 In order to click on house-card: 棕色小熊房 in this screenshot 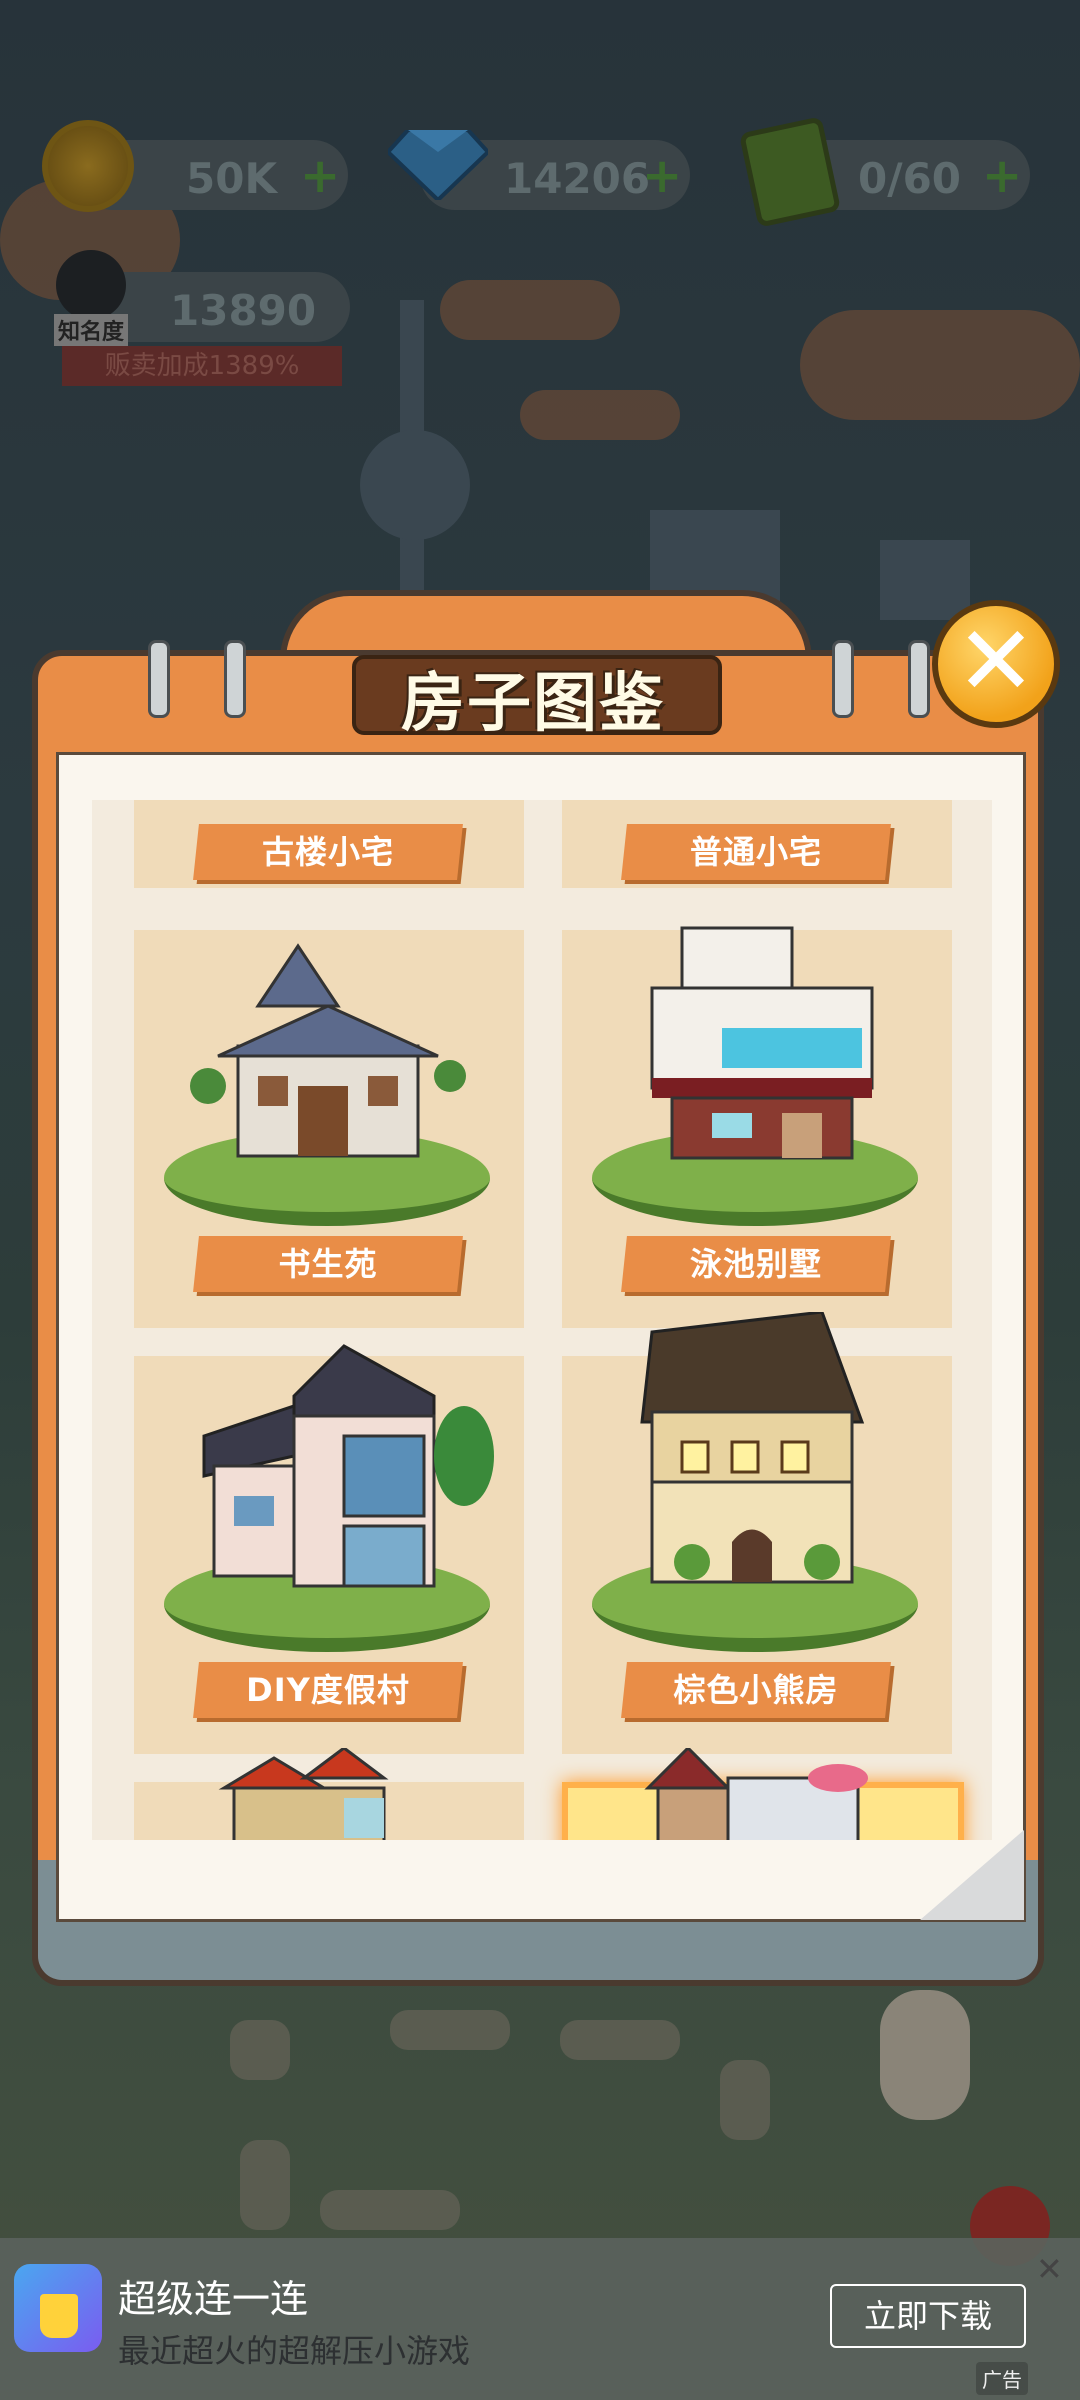, I will do `click(757, 1533)`.